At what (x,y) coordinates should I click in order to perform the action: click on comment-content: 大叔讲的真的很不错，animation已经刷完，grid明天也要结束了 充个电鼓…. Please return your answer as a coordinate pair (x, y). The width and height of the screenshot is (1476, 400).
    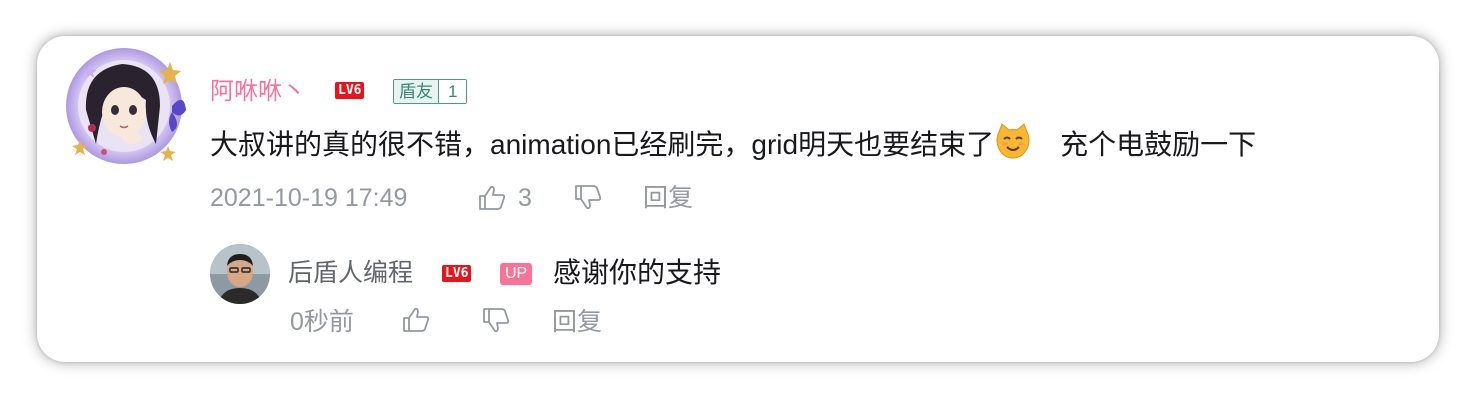
    Looking at the image, I should click on (733, 143).